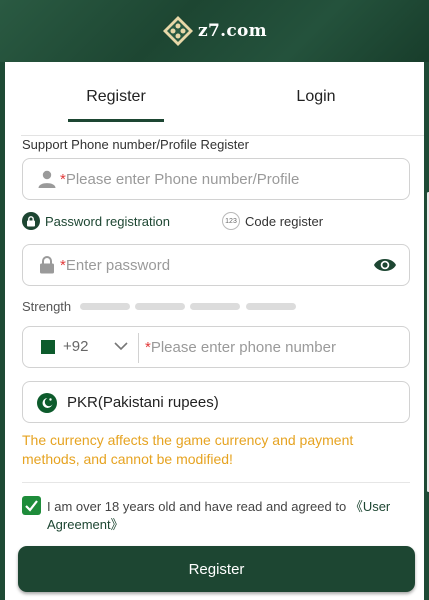  I want to click on currency-field: PKR(Pakistani rupees), so click(216, 402).